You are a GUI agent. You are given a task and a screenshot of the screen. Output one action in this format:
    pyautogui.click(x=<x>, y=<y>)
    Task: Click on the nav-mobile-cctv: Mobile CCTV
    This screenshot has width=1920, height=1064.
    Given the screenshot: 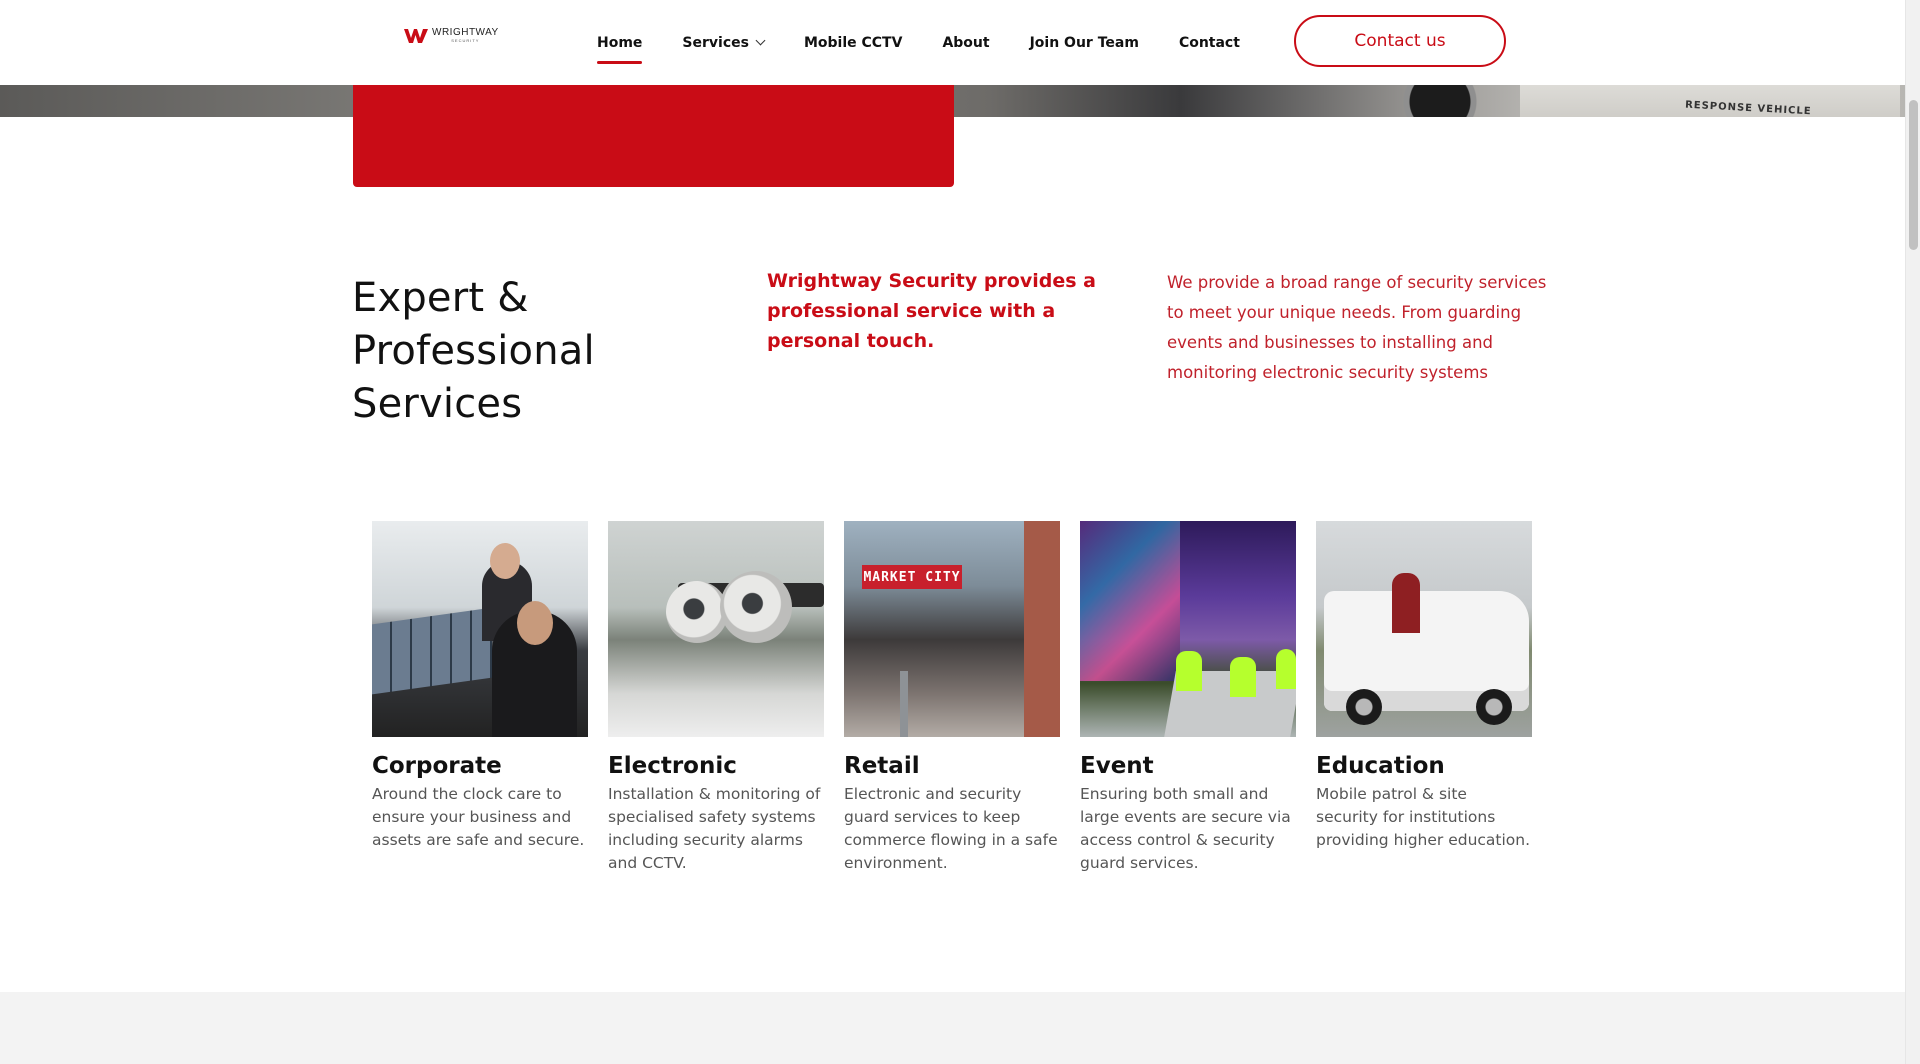 What is the action you would take?
    pyautogui.click(x=853, y=43)
    